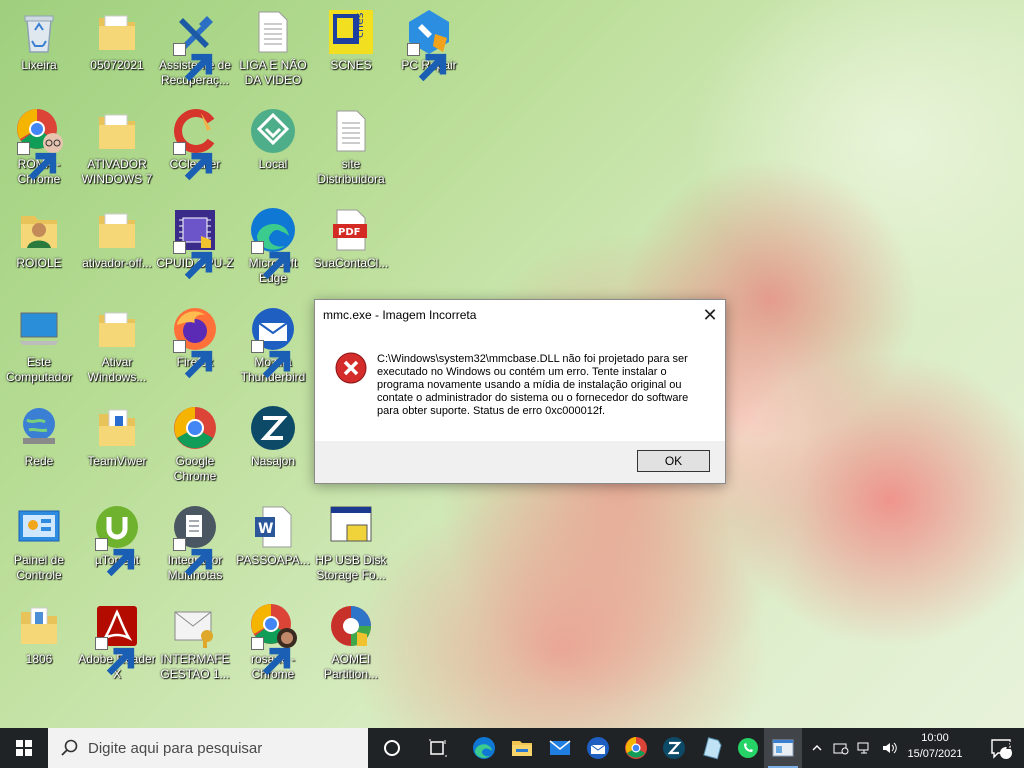 This screenshot has height=768, width=1024. I want to click on show-hidden-icons-chevron-icon, so click(817, 748).